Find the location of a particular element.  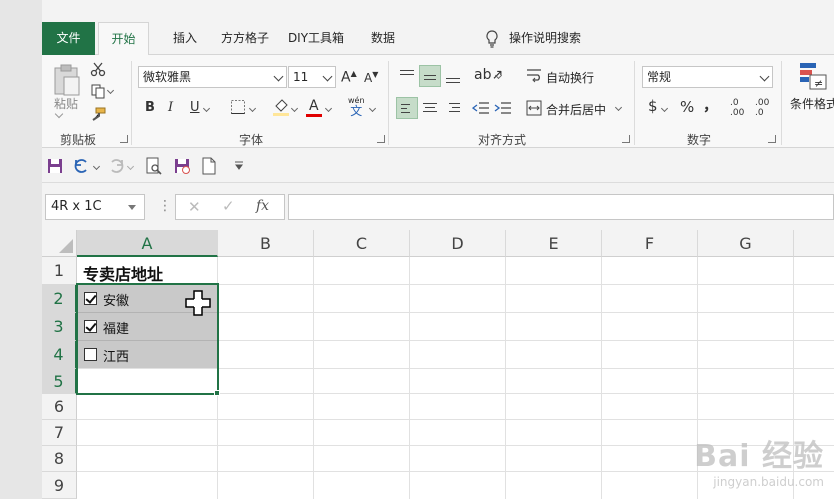

tab-file: 文件 is located at coordinates (68, 38).